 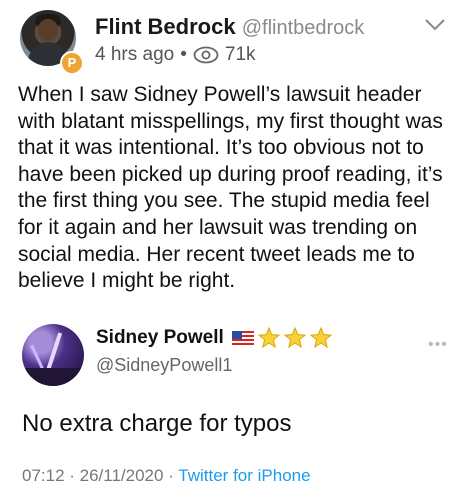 What do you see at coordinates (54, 352) in the screenshot?
I see `lightning-bolt` at bounding box center [54, 352].